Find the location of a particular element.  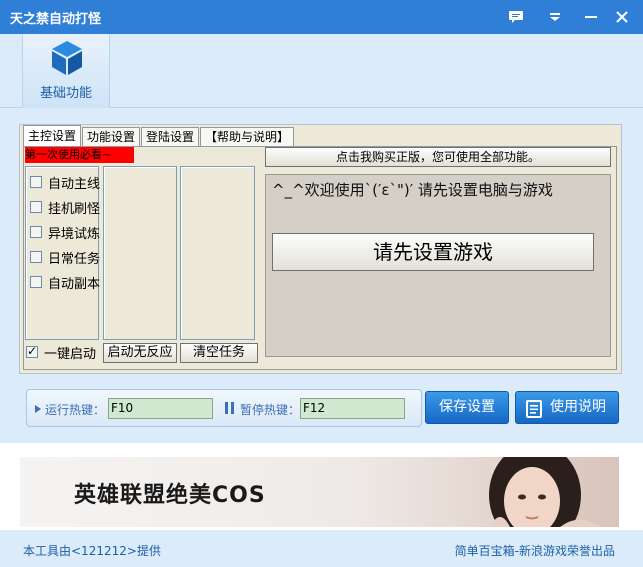

one-key-start-label: 一键启动 is located at coordinates (70, 353).